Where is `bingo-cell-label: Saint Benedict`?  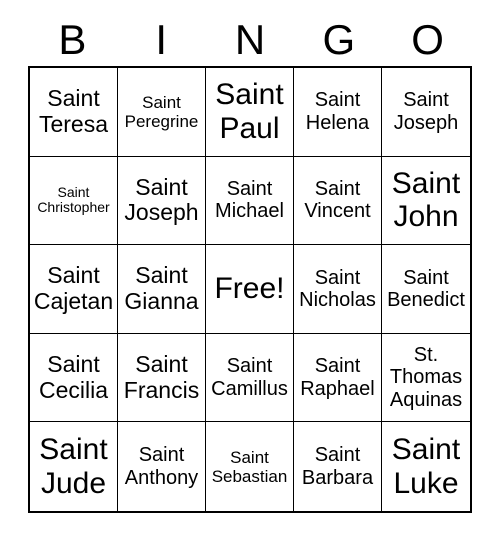
bingo-cell-label: Saint Benedict is located at coordinates (426, 288).